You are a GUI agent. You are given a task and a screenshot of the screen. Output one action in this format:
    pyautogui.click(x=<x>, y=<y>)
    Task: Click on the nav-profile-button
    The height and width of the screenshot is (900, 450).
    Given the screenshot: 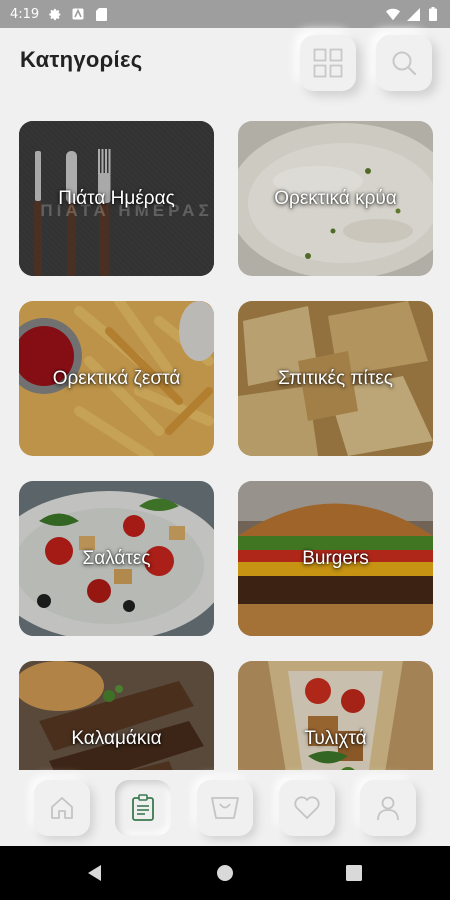 What is the action you would take?
    pyautogui.click(x=388, y=808)
    